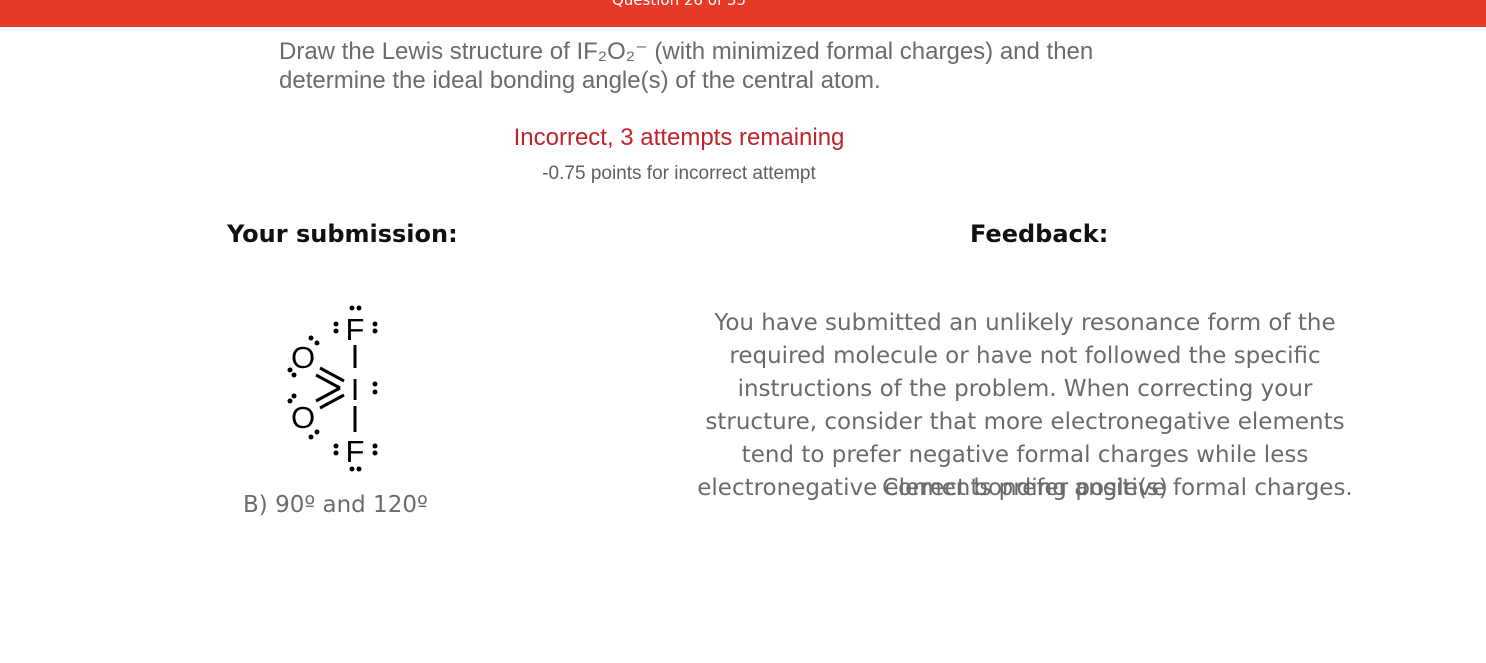 The height and width of the screenshot is (663, 1486). What do you see at coordinates (743, 13) in the screenshot?
I see `top-bar: Question 26 of 35` at bounding box center [743, 13].